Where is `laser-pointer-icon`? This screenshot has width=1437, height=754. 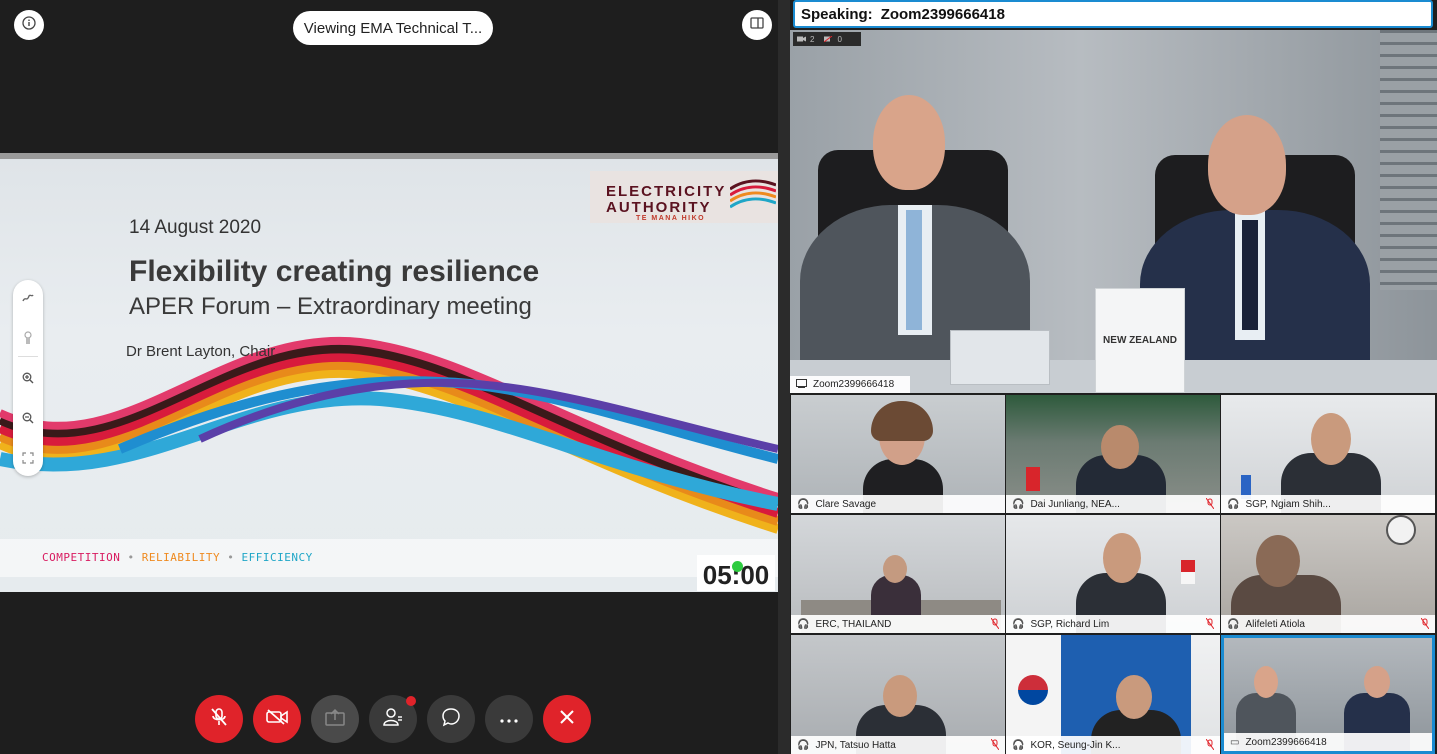
laser-pointer-icon is located at coordinates (28, 338).